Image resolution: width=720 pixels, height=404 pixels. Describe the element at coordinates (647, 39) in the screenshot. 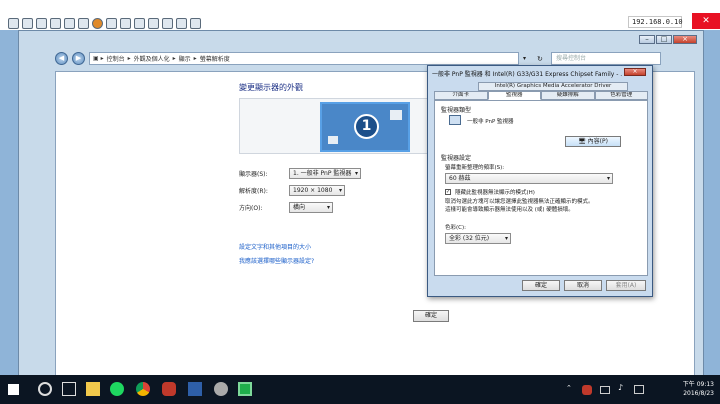

I see `minimize-button: –` at that location.